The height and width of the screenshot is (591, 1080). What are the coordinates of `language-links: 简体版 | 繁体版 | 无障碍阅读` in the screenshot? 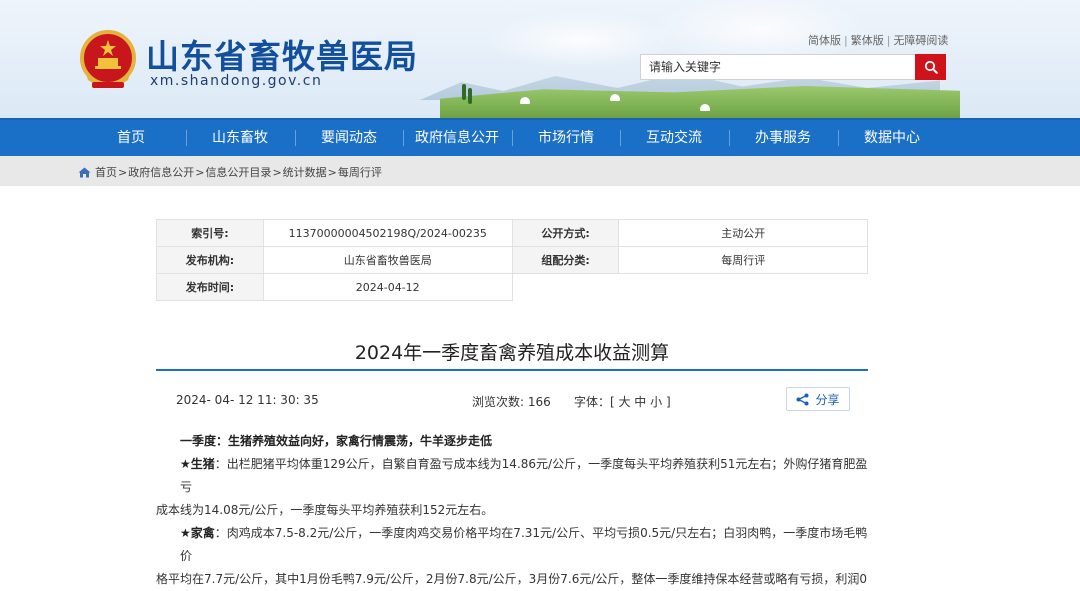 It's located at (878, 40).